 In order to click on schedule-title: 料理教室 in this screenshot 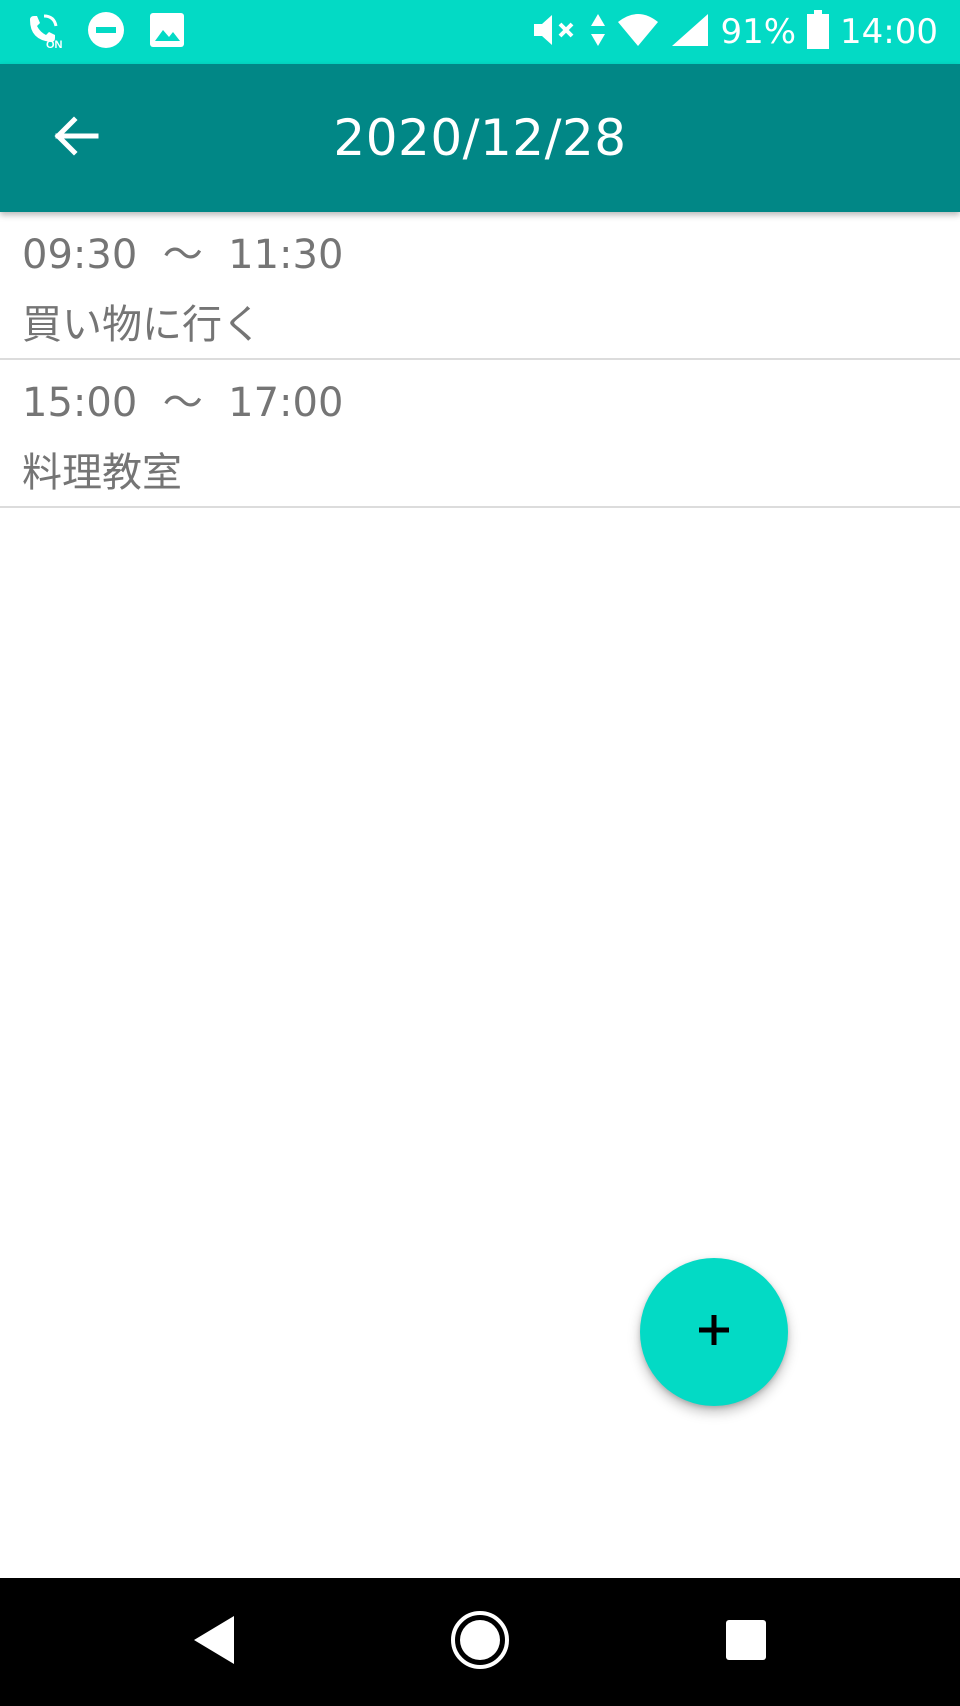, I will do `click(102, 473)`.